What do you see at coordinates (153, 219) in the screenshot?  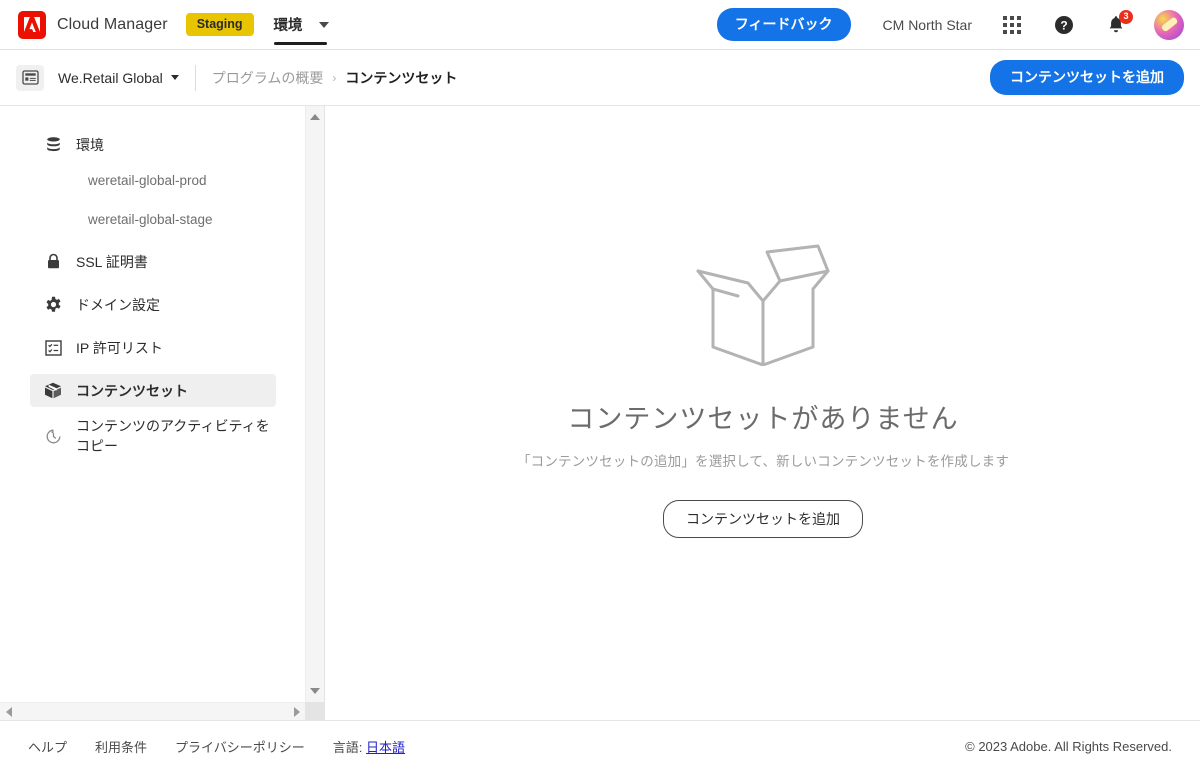 I see `sidebar-item-weretail-global-stage: weretail-global-stage` at bounding box center [153, 219].